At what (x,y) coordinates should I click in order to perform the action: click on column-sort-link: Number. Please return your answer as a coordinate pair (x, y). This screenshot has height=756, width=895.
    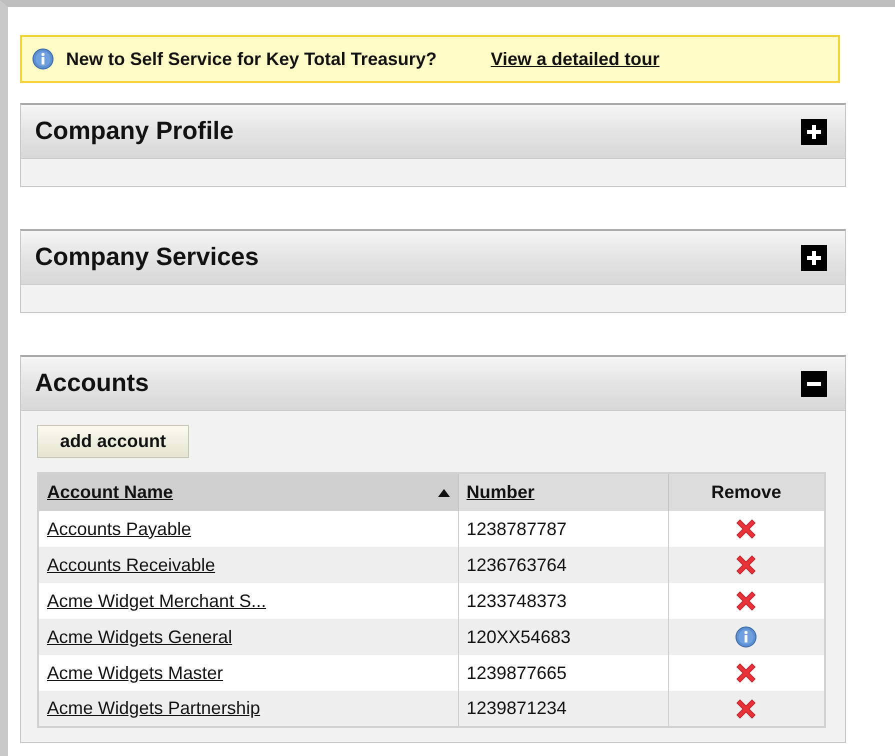
    Looking at the image, I should click on (500, 492).